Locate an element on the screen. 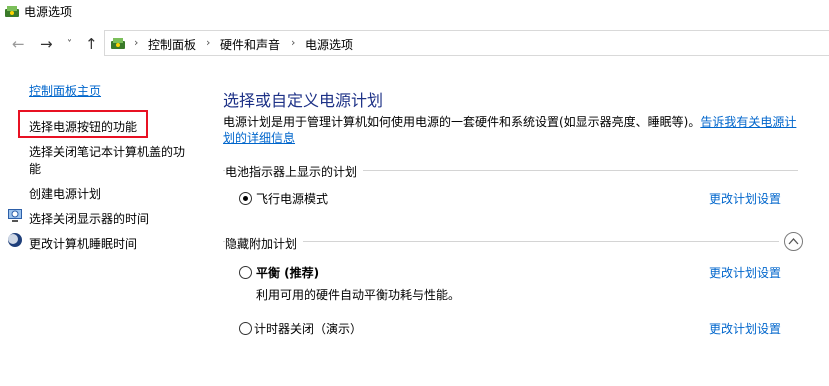  learn-more-link-line2: 划的详细信息 is located at coordinates (259, 138).